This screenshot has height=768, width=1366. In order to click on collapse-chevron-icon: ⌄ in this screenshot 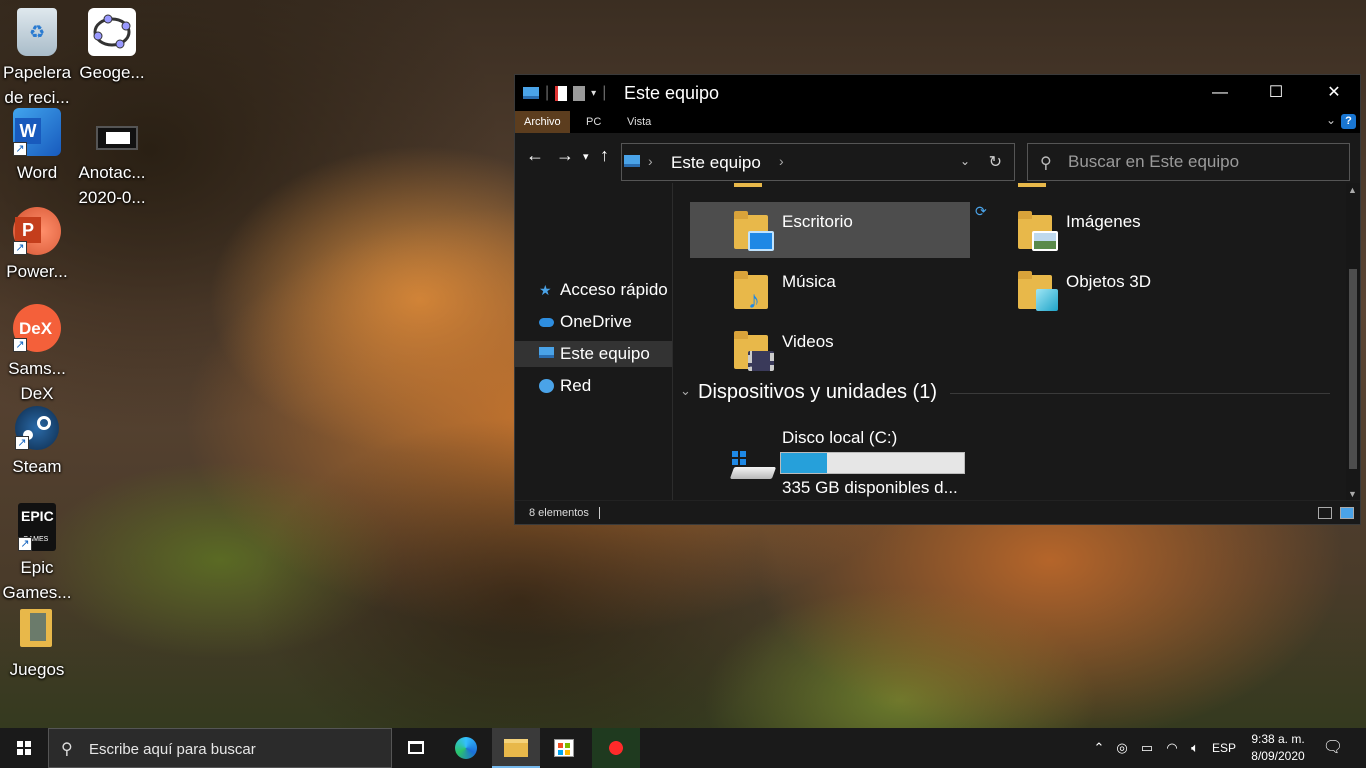, I will do `click(685, 391)`.